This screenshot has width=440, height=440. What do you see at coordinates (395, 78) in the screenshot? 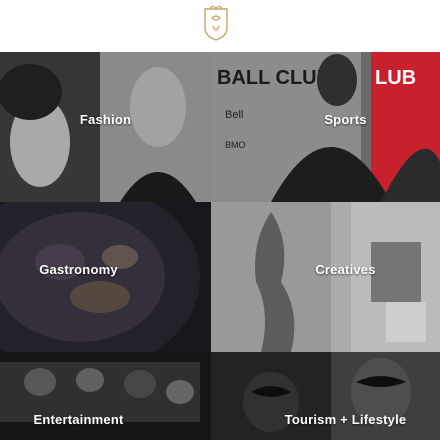
I see `sports-banner-text-right: LUB` at bounding box center [395, 78].